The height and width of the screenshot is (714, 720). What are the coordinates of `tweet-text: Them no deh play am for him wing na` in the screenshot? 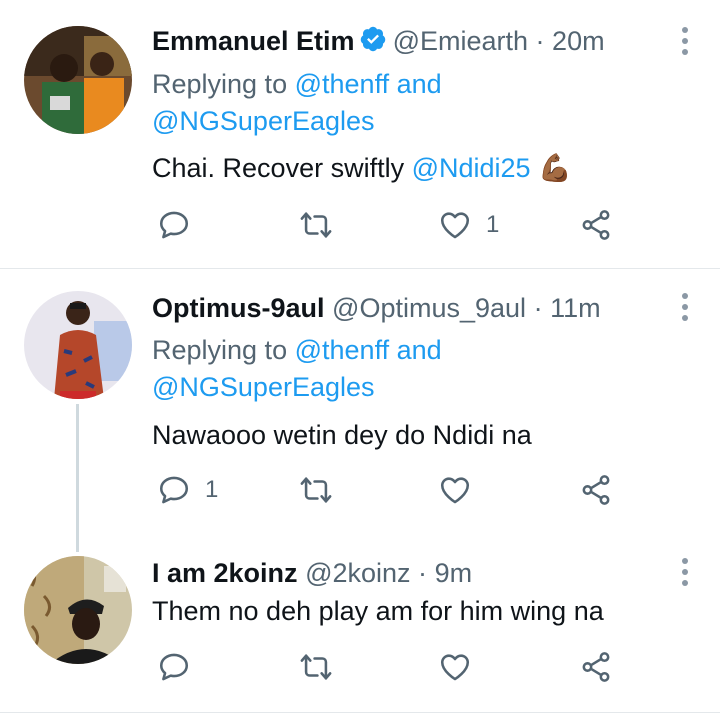 It's located at (378, 611).